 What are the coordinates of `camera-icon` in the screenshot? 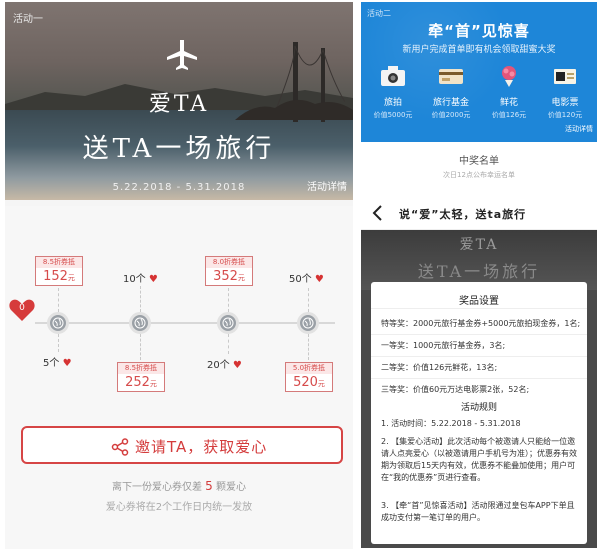 It's located at (393, 76).